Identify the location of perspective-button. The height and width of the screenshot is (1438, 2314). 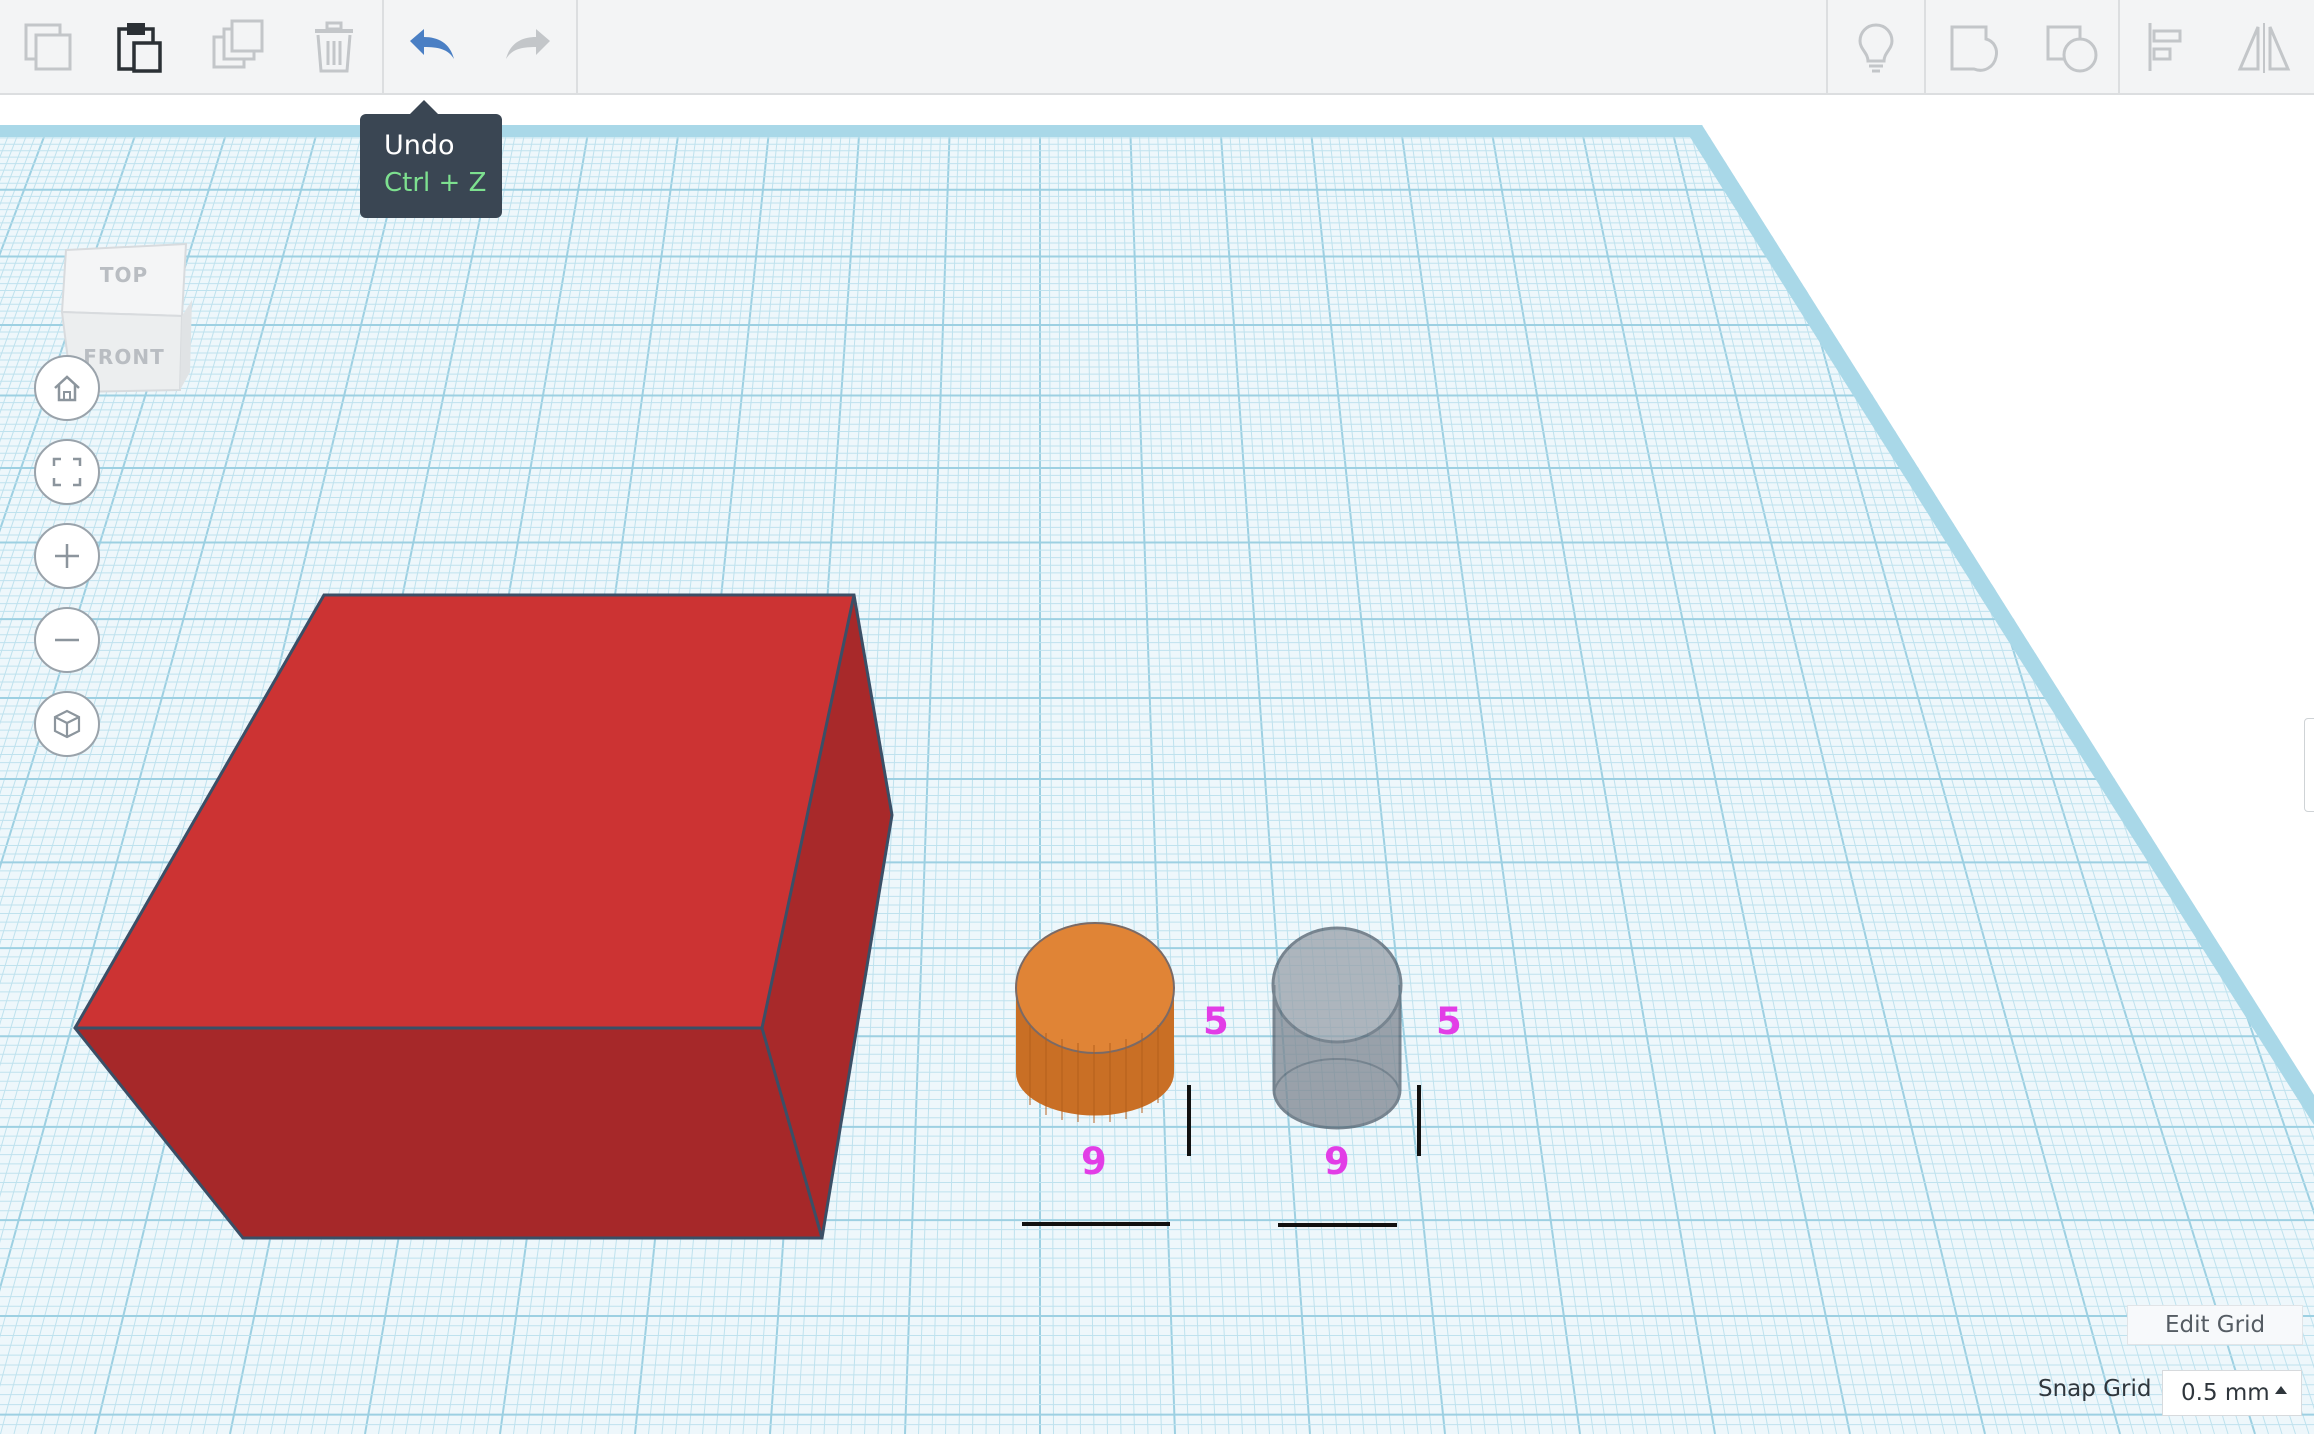
(67, 724).